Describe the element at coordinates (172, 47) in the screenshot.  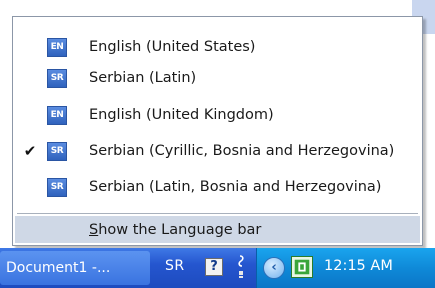
I see `menu-item-label: English (United States)` at that location.